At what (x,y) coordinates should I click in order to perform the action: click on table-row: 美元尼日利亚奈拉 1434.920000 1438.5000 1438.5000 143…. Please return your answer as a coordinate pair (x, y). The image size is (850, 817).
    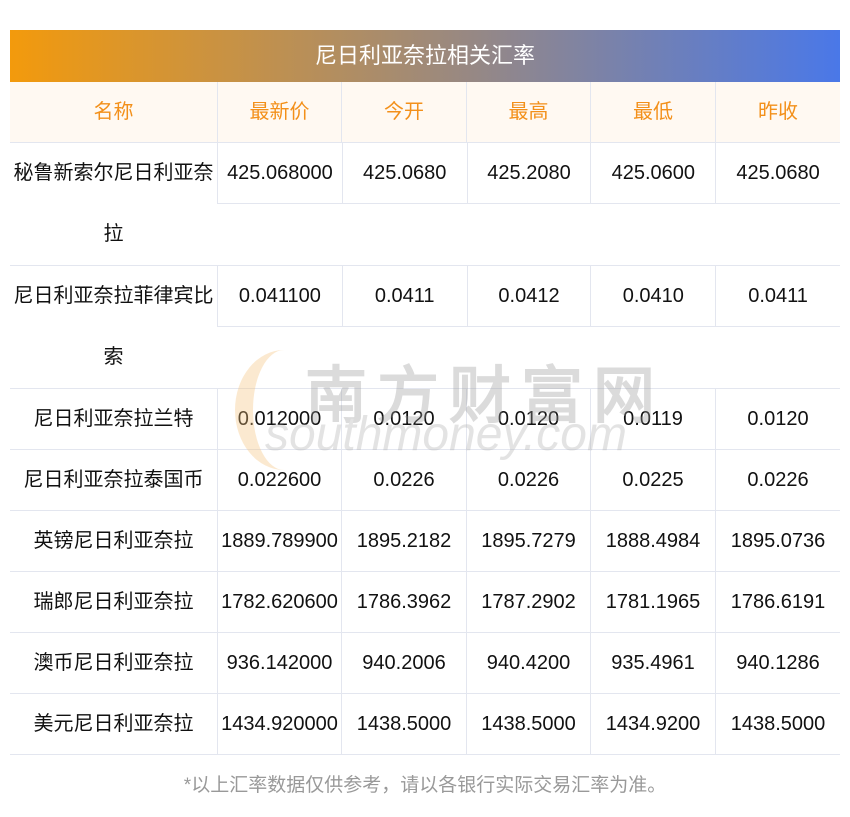
    Looking at the image, I should click on (425, 724).